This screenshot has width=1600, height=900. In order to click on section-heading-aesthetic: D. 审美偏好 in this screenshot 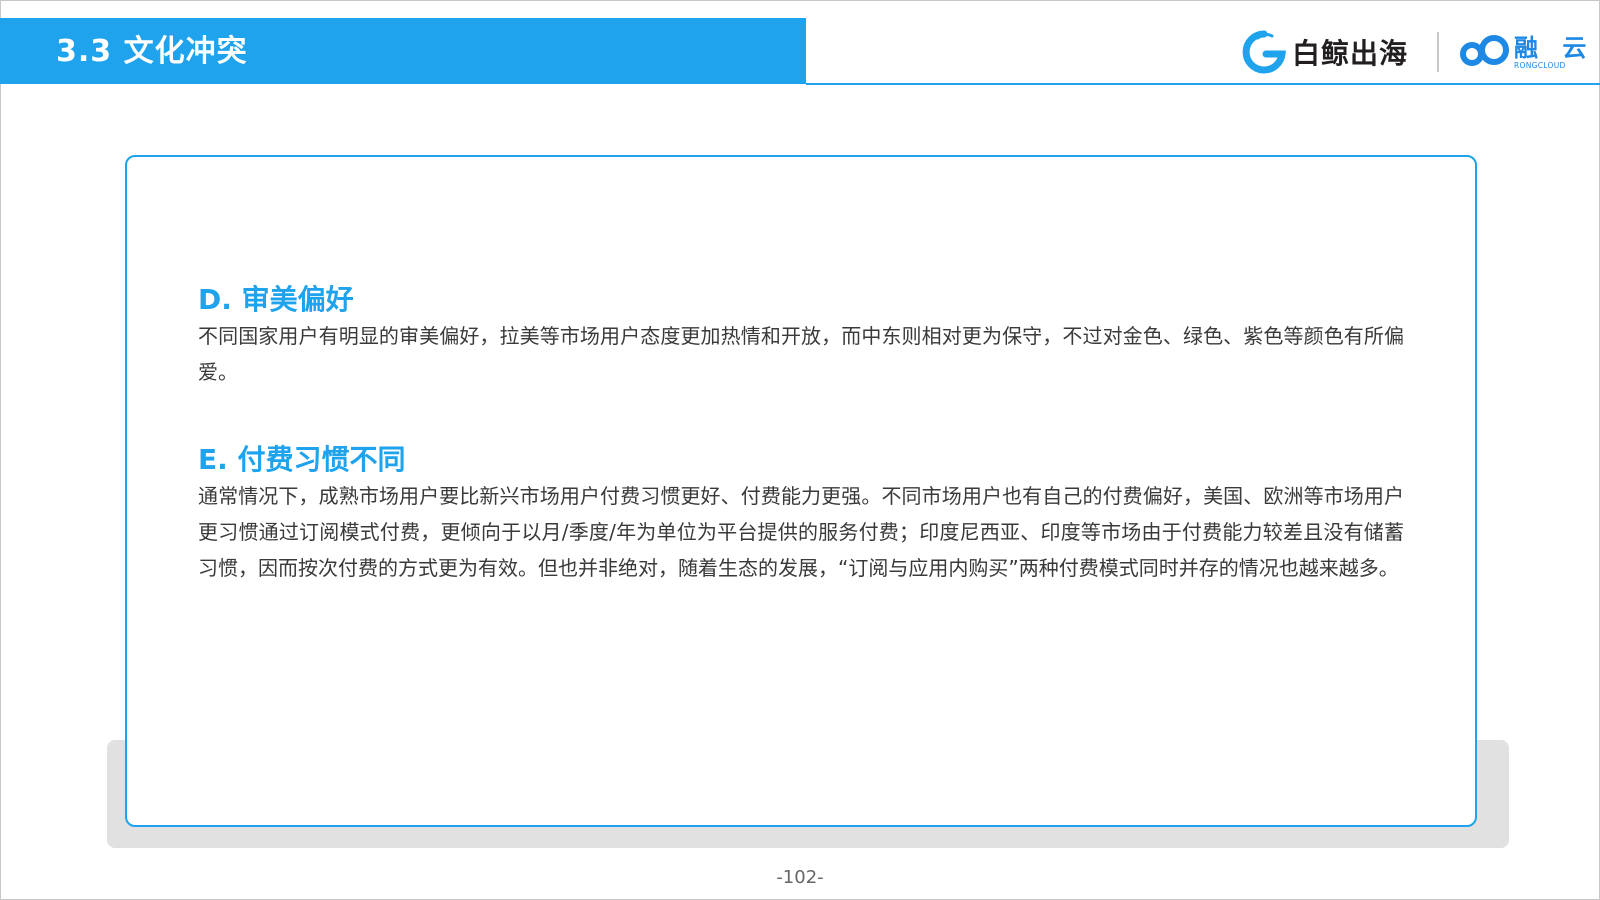, I will do `click(276, 299)`.